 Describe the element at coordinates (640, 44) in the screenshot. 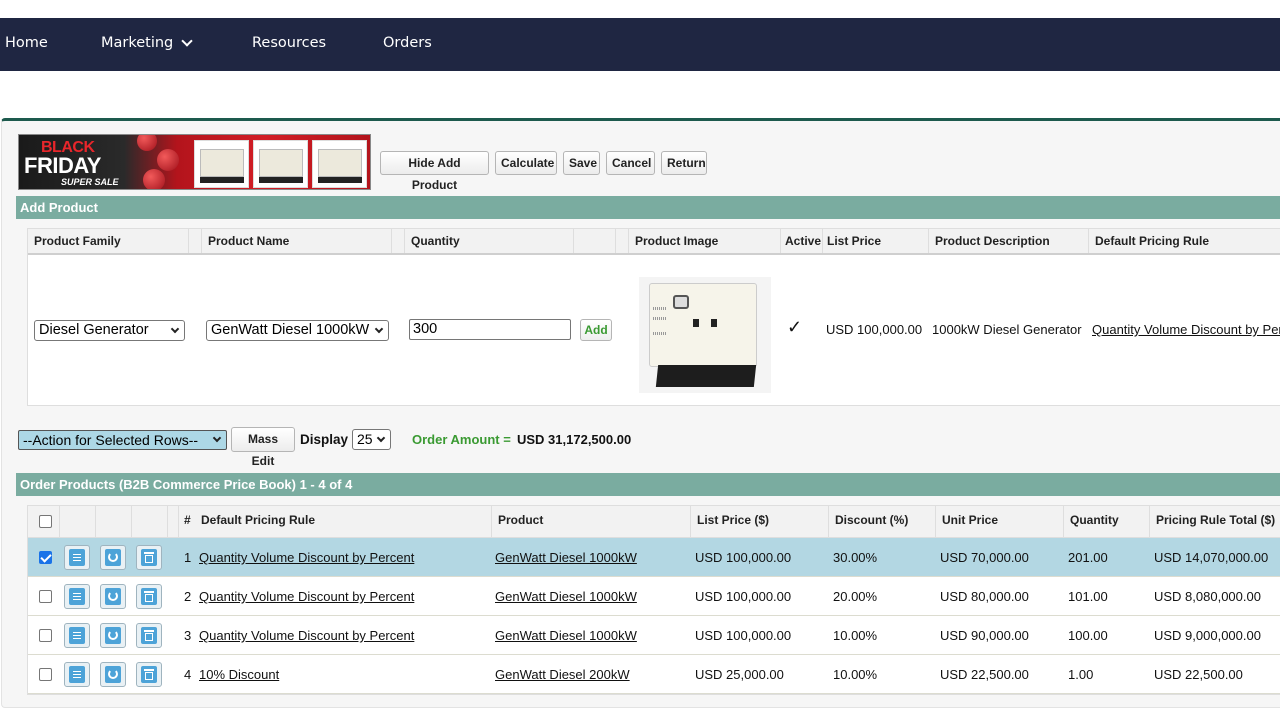

I see `top-nav: Home Marketing Resources Orders` at that location.